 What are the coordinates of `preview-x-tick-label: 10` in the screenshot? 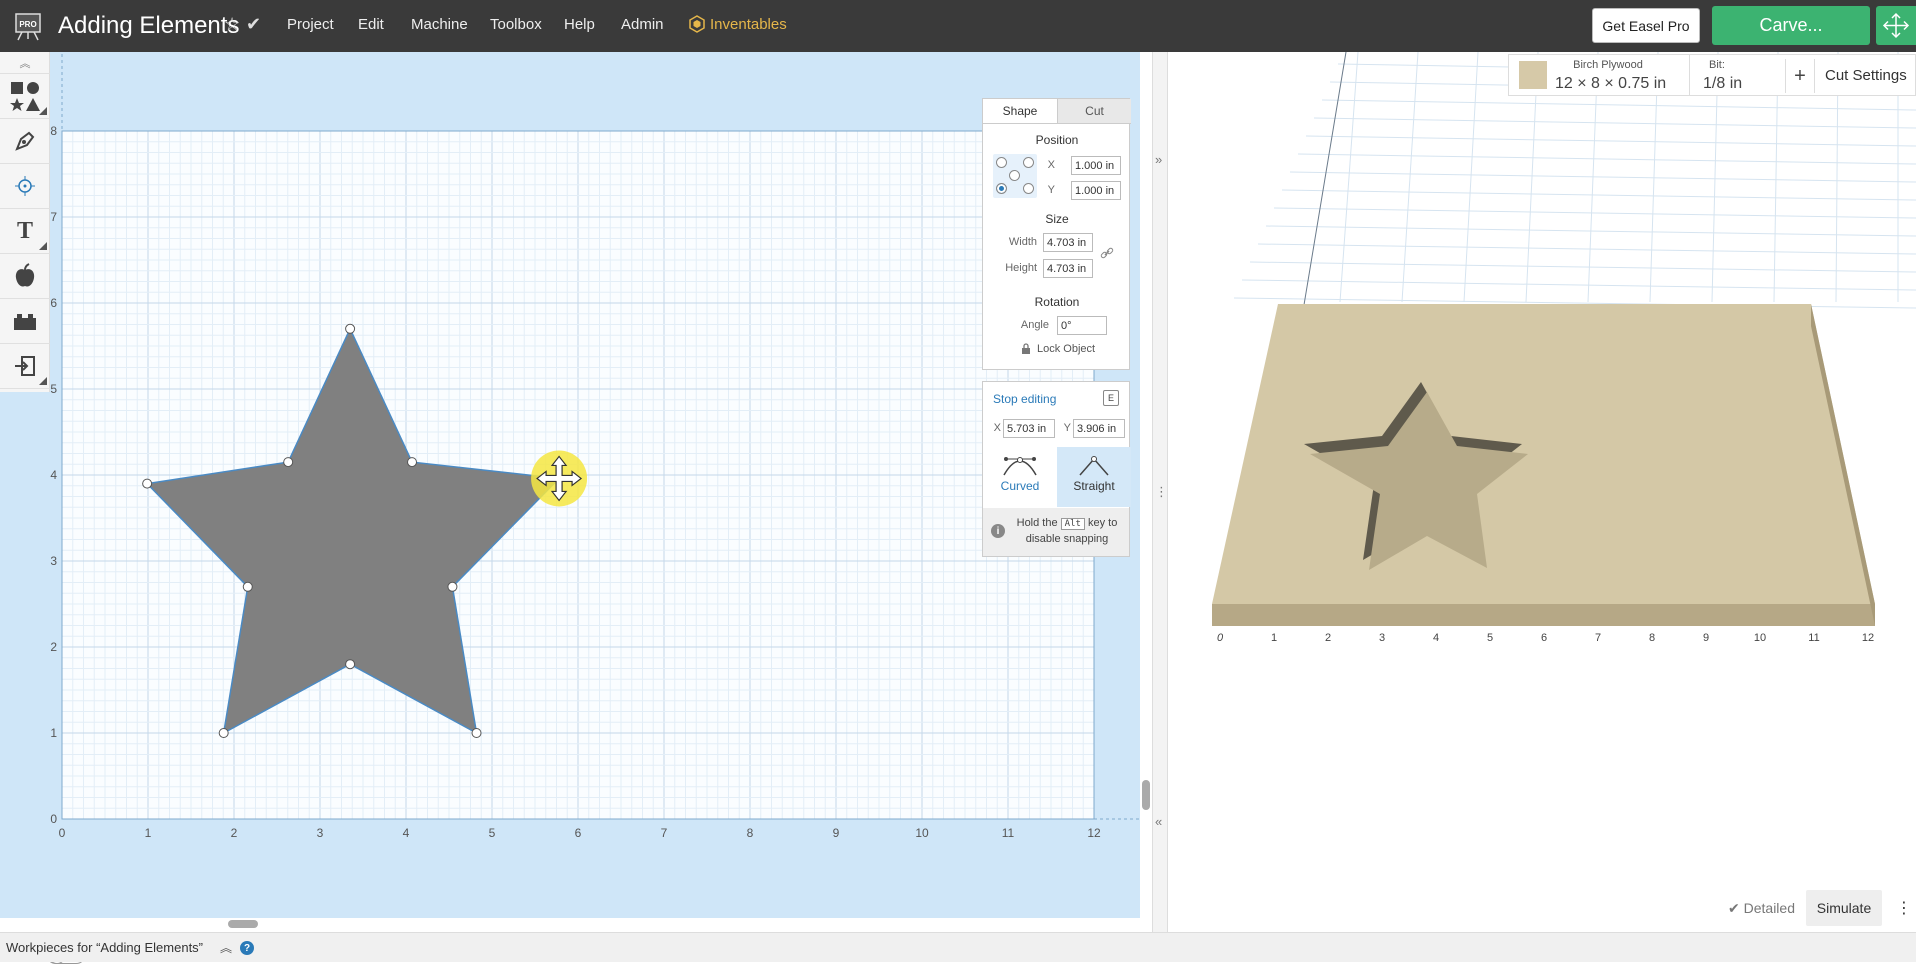 It's located at (1760, 638).